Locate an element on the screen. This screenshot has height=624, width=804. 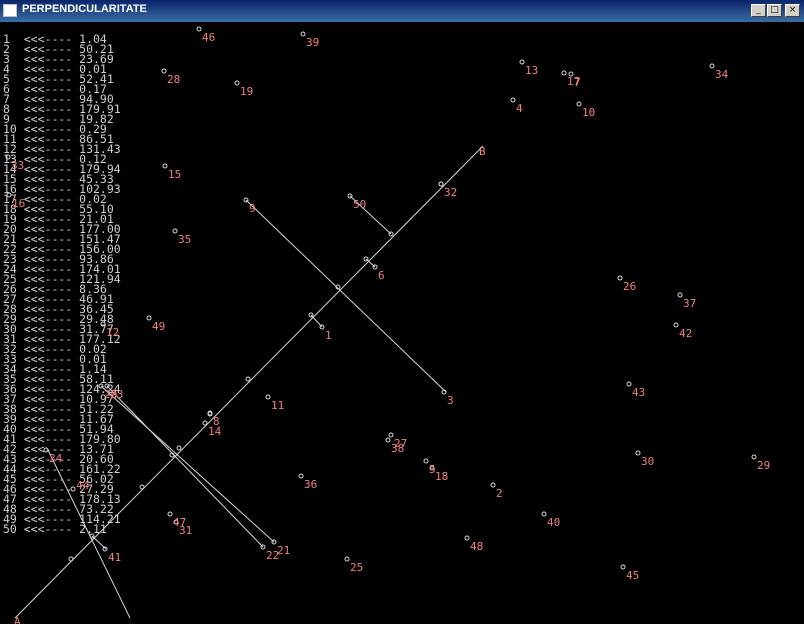
title-bar: PERPENDICULARITATE _ □ × is located at coordinates (402, 11).